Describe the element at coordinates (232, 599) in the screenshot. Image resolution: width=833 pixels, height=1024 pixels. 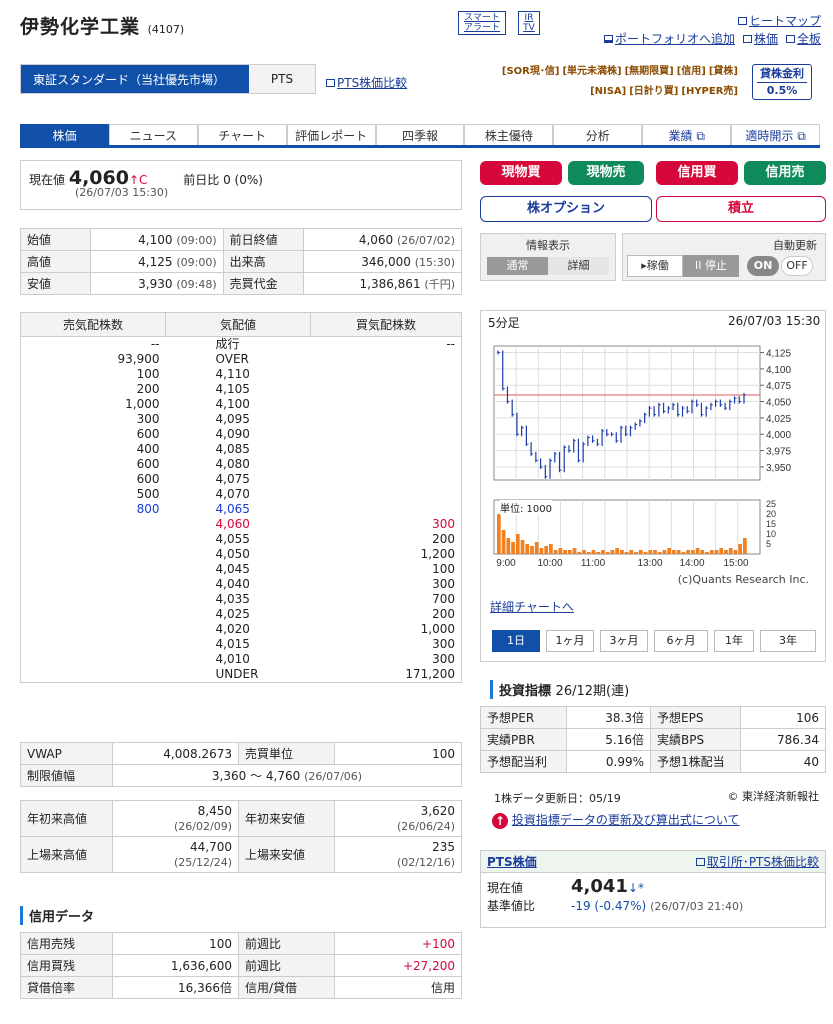
I see `quote-price: 4,035` at that location.